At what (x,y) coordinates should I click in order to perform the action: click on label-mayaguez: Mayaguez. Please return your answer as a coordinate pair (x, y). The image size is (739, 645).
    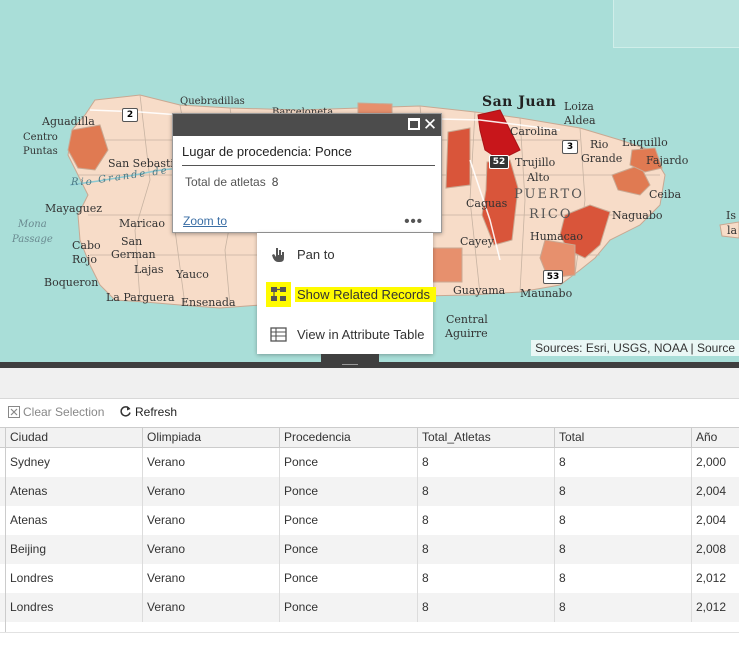
    Looking at the image, I should click on (74, 208).